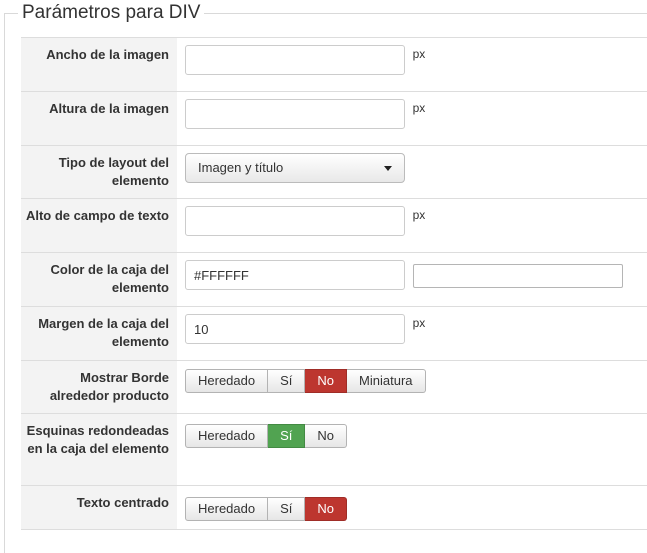 This screenshot has width=647, height=553. What do you see at coordinates (326, 436) in the screenshot?
I see `esquinas-no-button: No` at bounding box center [326, 436].